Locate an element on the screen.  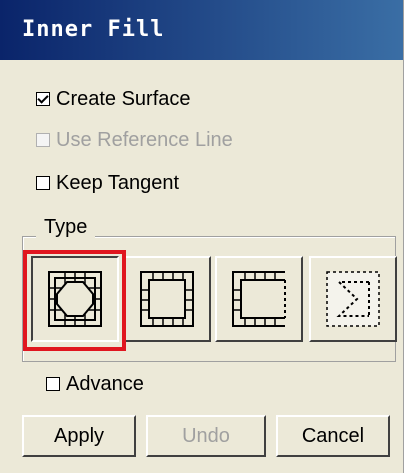
window-title: Inner Fill is located at coordinates (93, 29).